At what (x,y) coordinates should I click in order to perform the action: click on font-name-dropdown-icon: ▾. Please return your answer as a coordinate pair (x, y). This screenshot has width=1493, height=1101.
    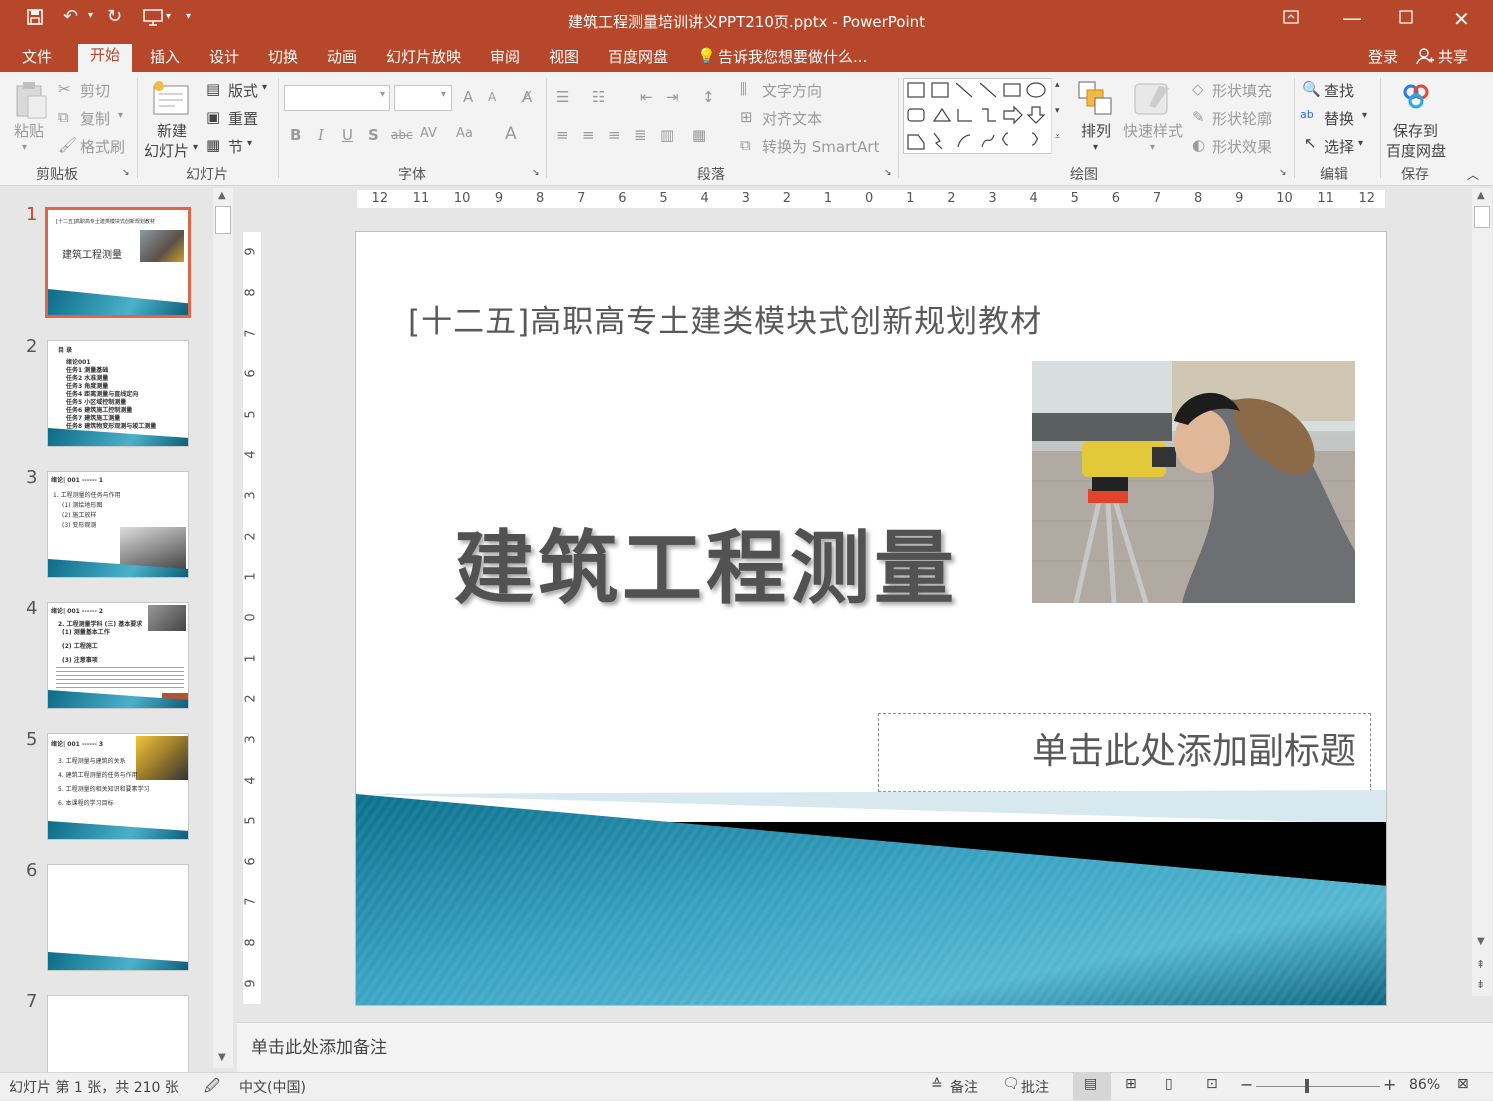
    Looking at the image, I should click on (382, 94).